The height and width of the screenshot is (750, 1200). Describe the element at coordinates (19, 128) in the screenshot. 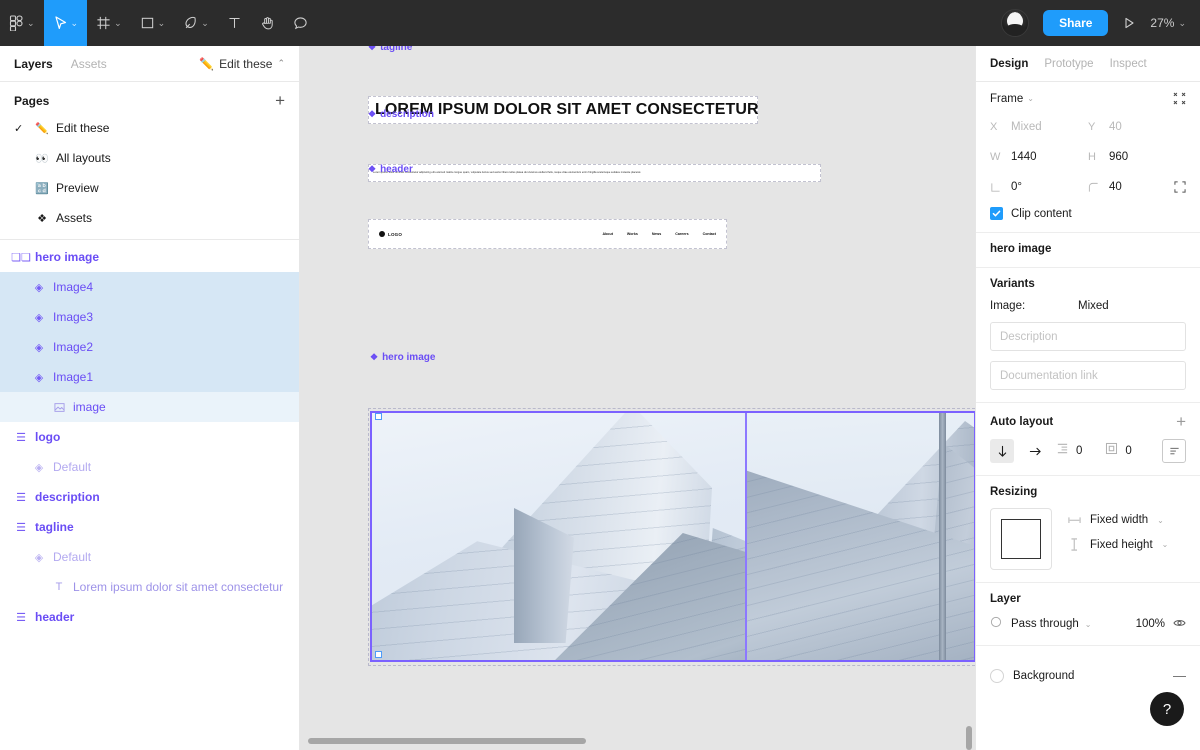

I see `check-icon: ✓` at that location.